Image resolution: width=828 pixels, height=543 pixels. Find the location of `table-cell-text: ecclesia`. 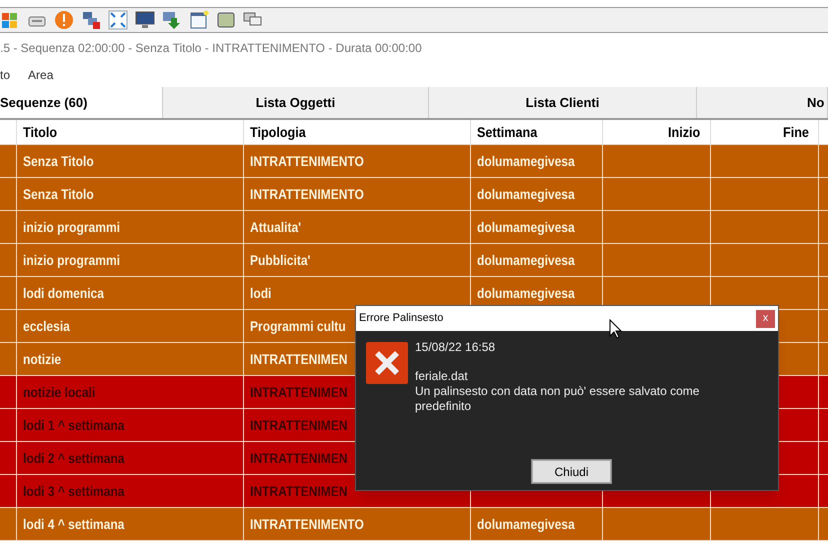

table-cell-text: ecclesia is located at coordinates (46, 326).